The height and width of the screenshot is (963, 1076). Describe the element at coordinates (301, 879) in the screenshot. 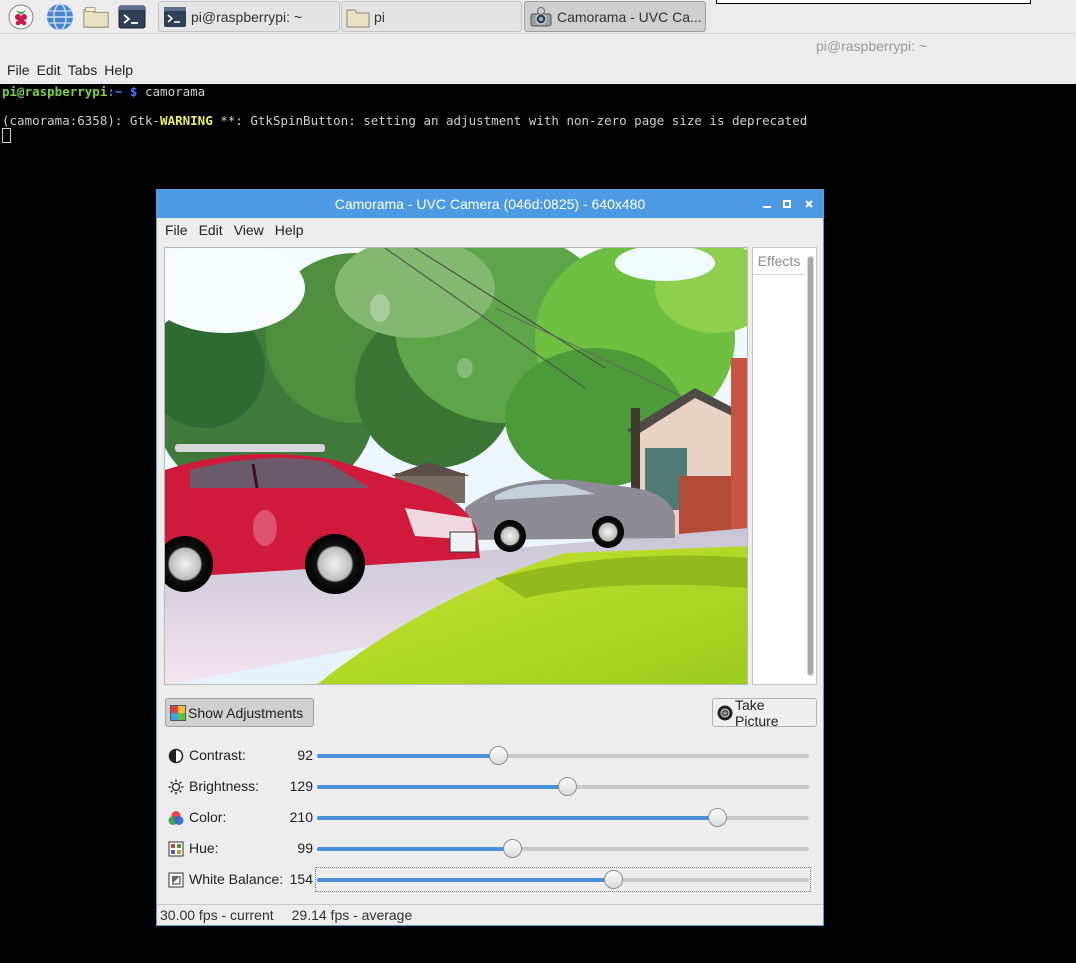

I see `white-balance-value: 154` at that location.